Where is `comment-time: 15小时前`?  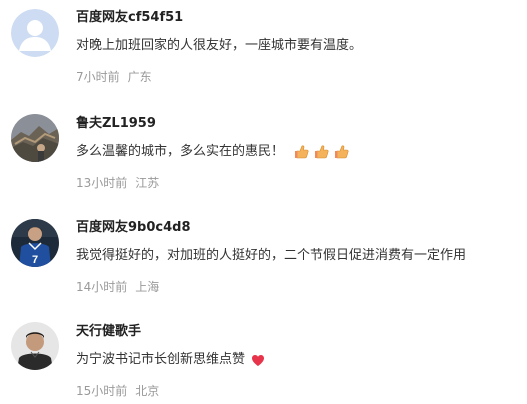
comment-time: 15小时前 is located at coordinates (102, 391).